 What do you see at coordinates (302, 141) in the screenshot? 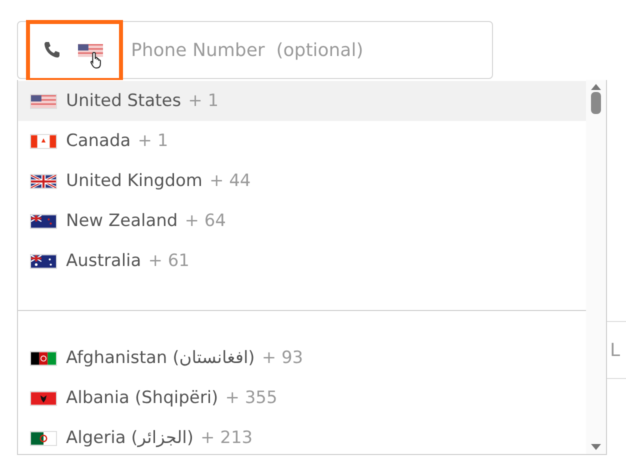
I see `country-option: Canada + 1` at bounding box center [302, 141].